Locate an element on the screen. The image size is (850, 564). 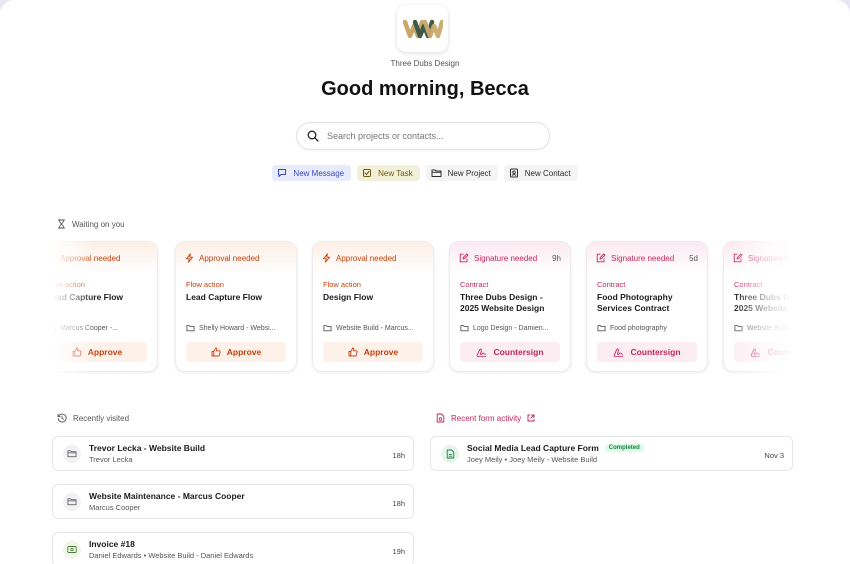
forms-section-header: Recent form activity is located at coordinates (485, 418).